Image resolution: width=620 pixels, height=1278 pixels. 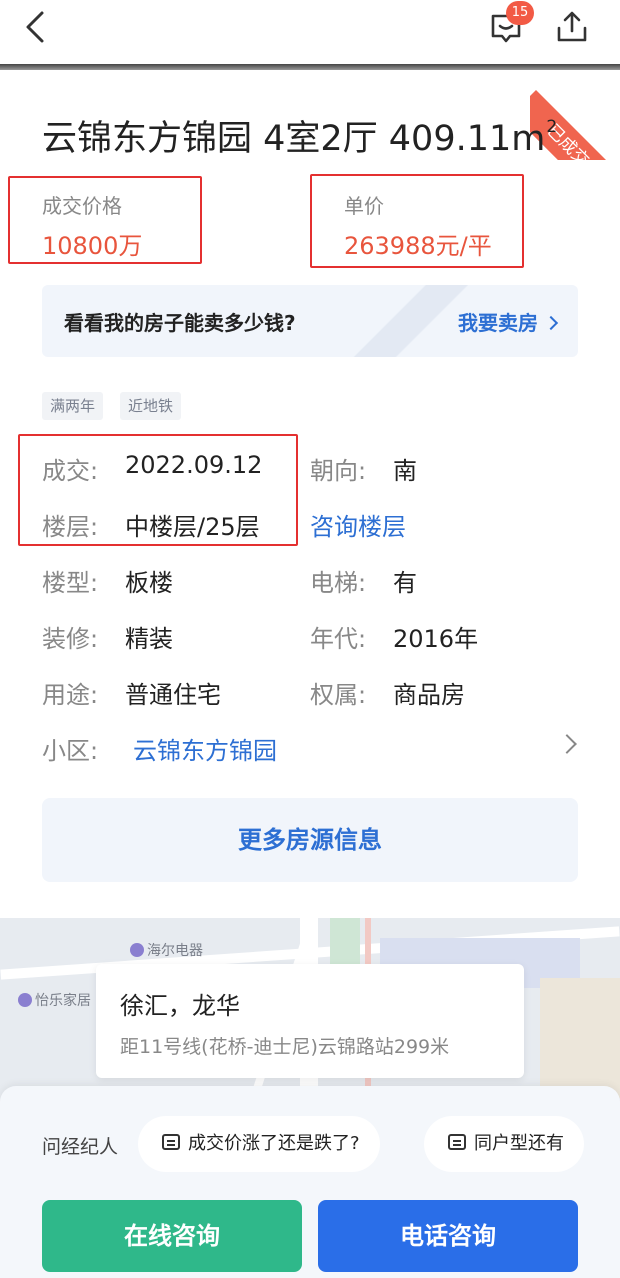 What do you see at coordinates (192, 527) in the screenshot?
I see `floor-value: 中楼层/25层` at bounding box center [192, 527].